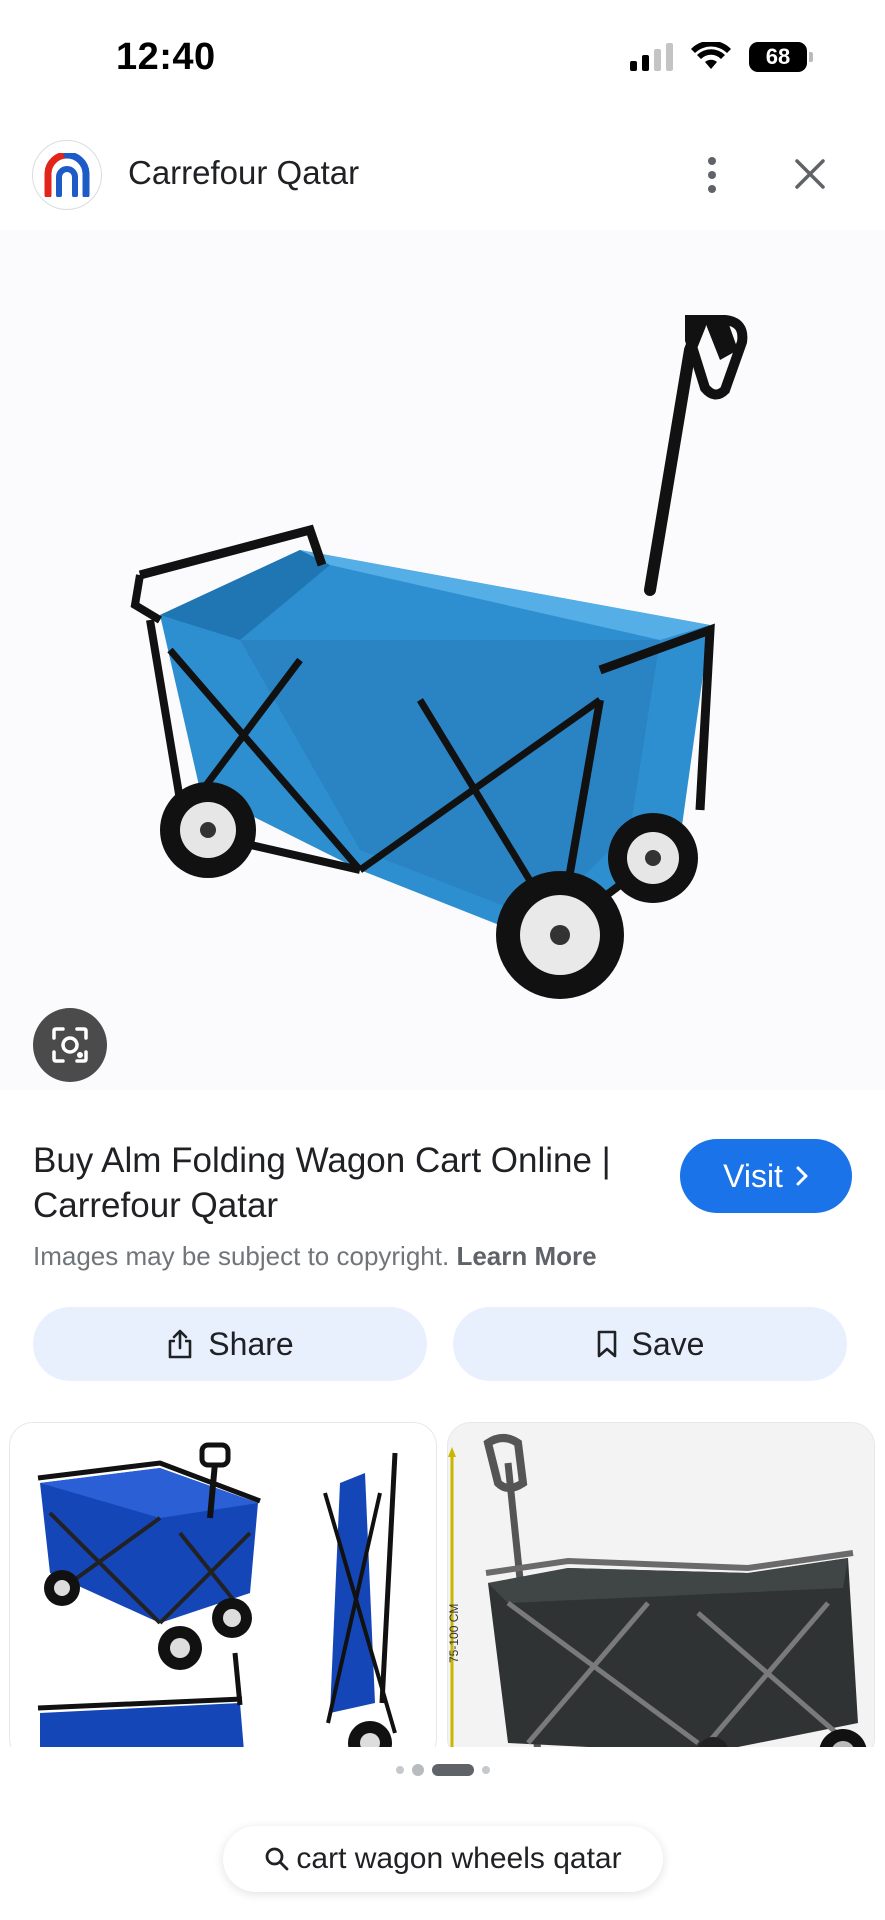  What do you see at coordinates (277, 1859) in the screenshot?
I see `search-icon` at bounding box center [277, 1859].